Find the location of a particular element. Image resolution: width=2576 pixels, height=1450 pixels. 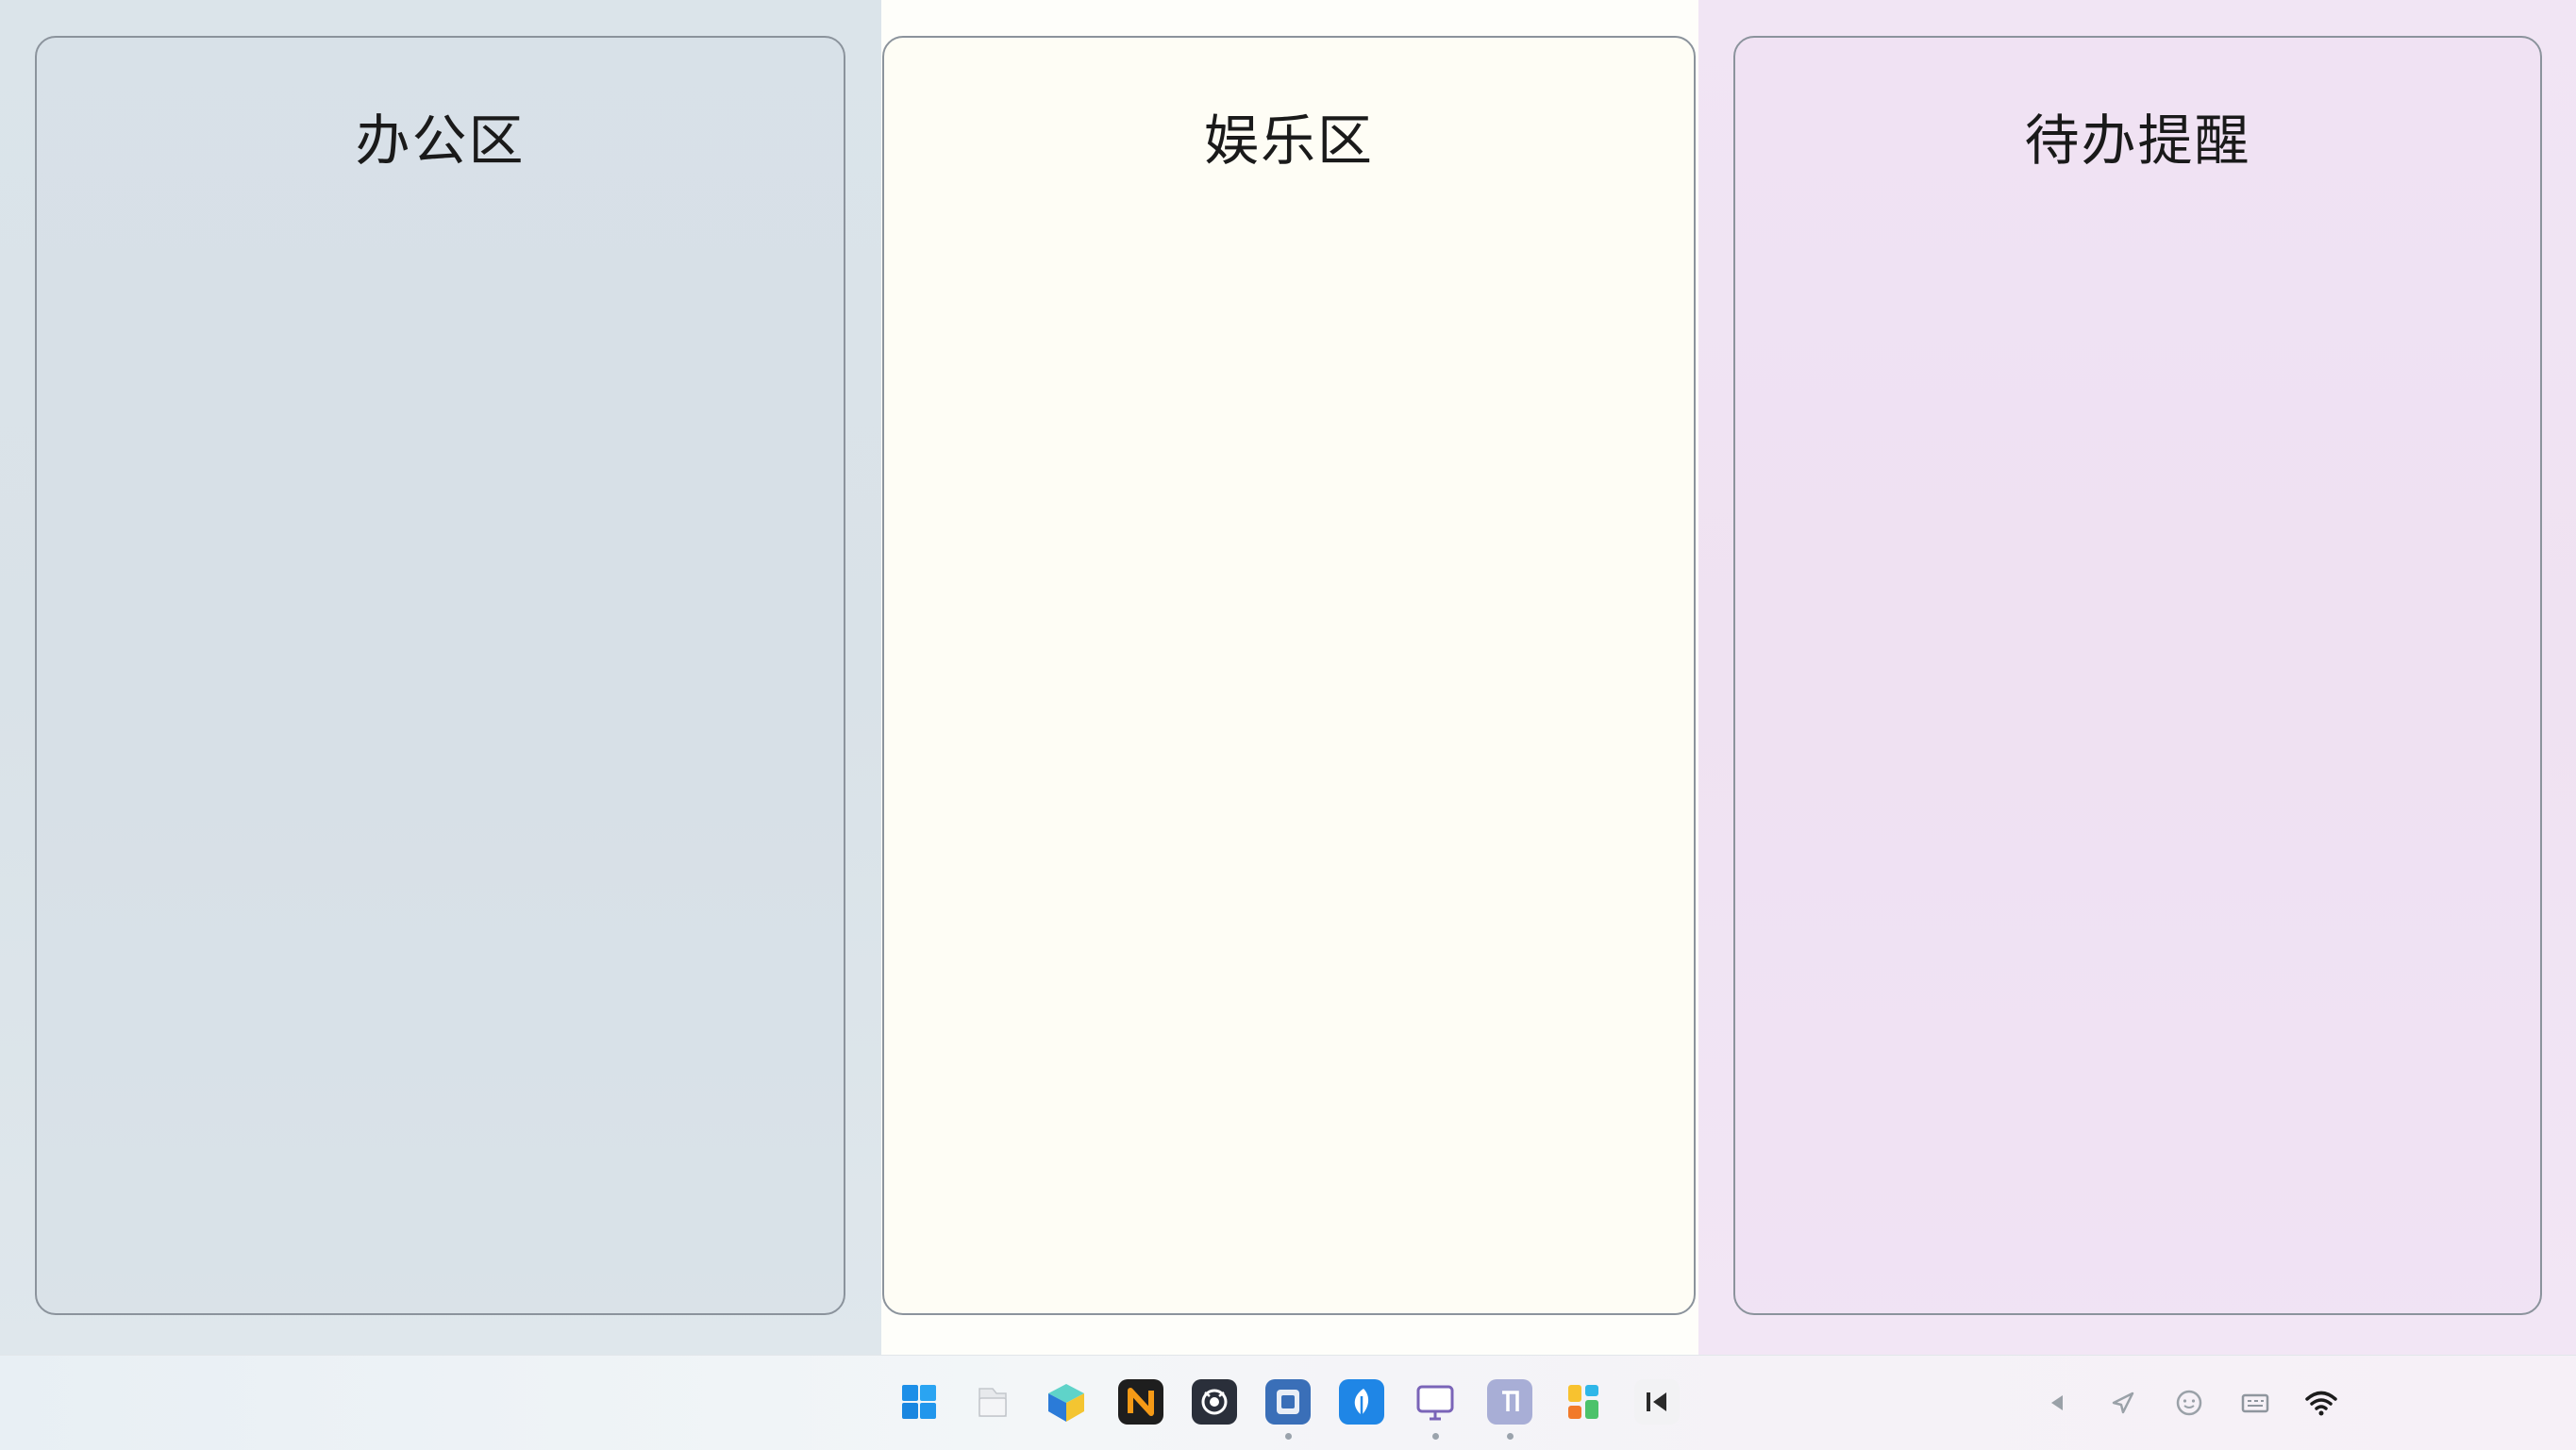

system-tray is located at coordinates (2189, 1402).